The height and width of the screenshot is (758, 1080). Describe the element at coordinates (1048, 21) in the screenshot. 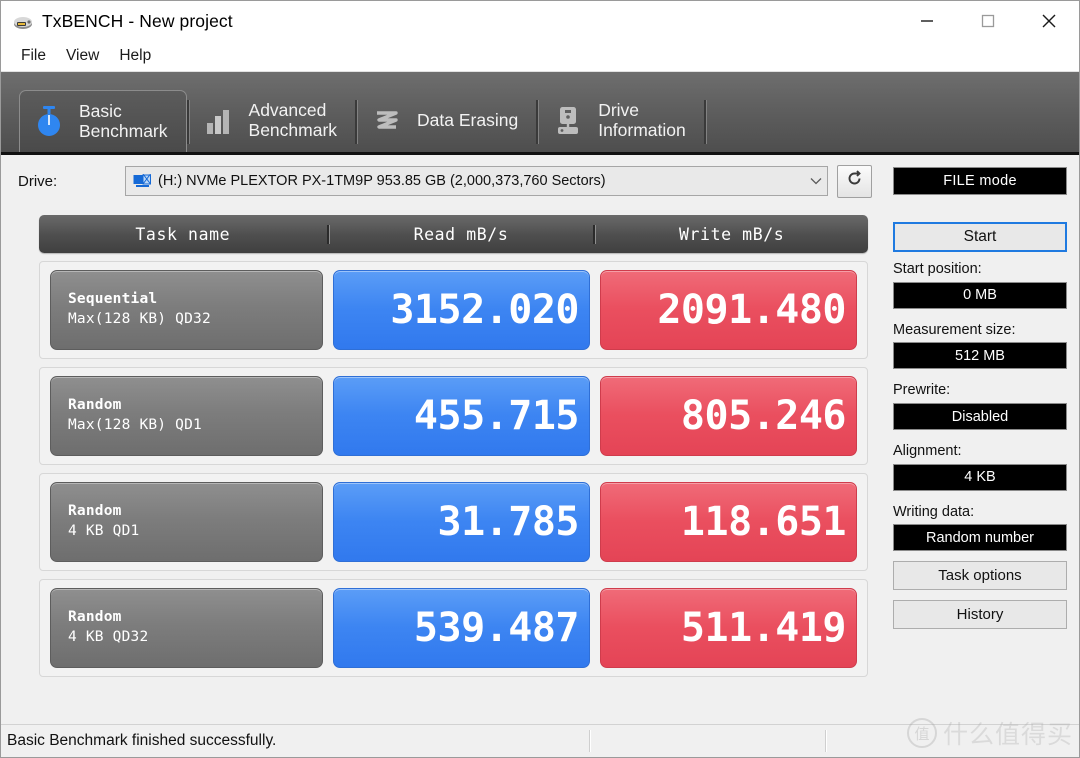

I see `close-button` at that location.